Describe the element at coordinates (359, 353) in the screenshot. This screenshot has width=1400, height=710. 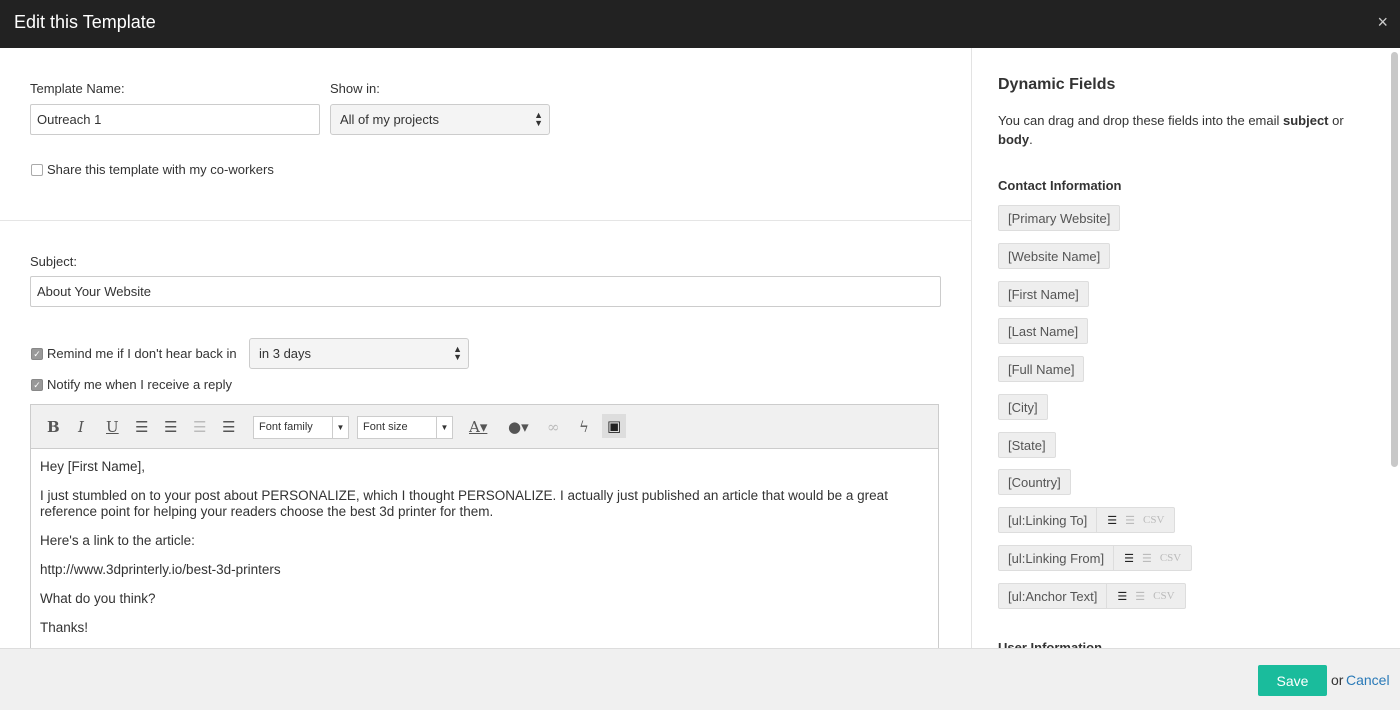
I see `remind-select: in 3 days ▲ ▼` at that location.